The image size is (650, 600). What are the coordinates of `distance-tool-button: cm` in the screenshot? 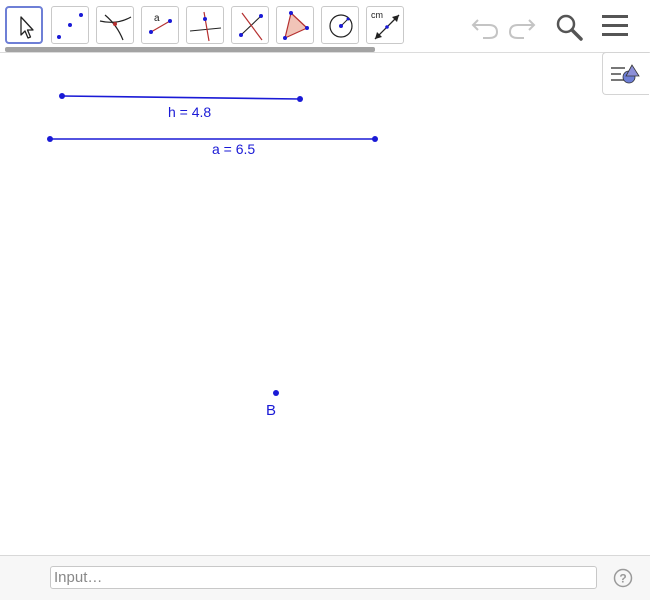 It's located at (385, 25).